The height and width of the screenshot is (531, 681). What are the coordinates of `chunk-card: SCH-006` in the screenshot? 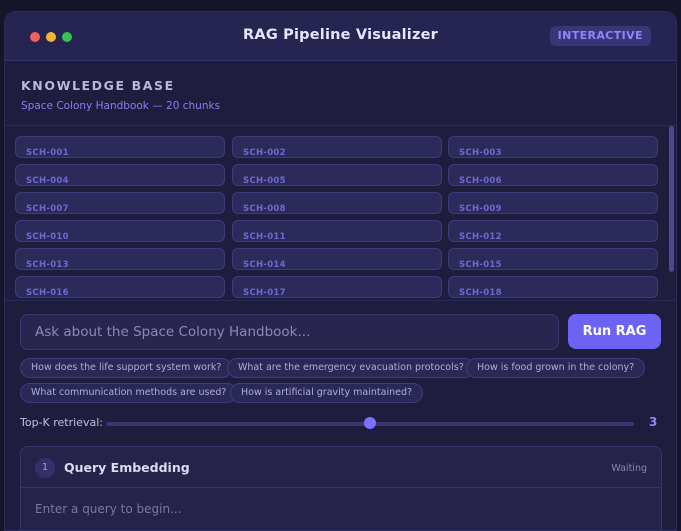 It's located at (553, 175).